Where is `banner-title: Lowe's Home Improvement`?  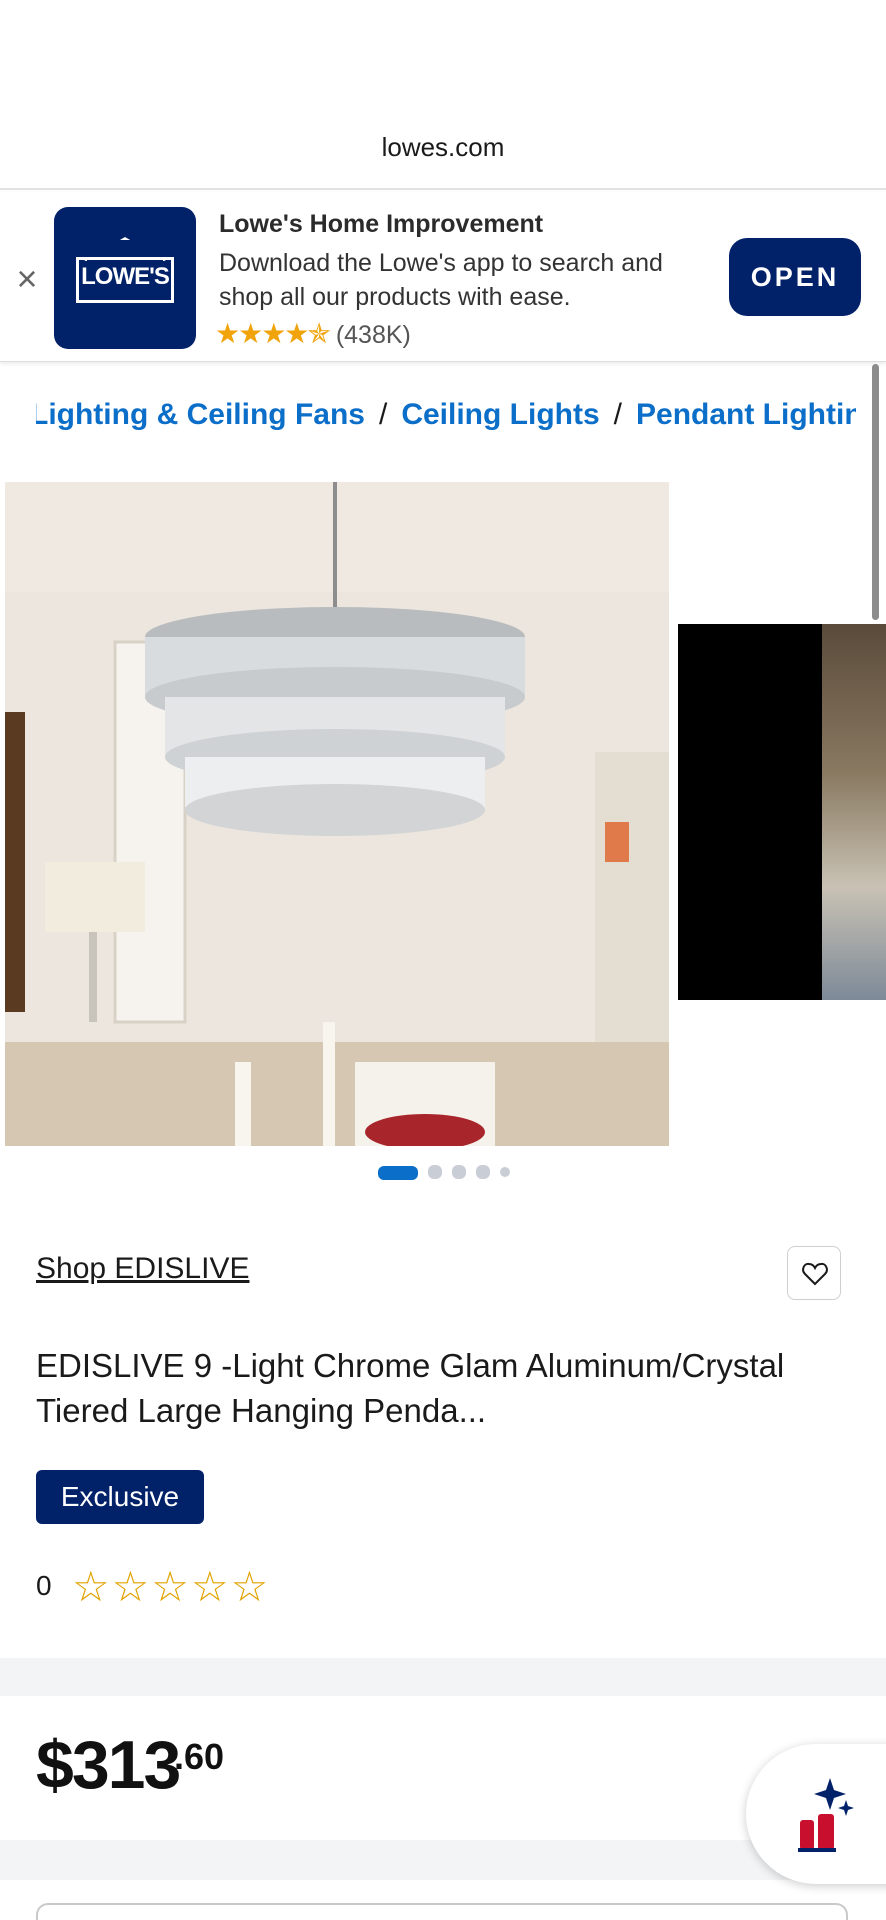
banner-title: Lowe's Home Improvement is located at coordinates (381, 224).